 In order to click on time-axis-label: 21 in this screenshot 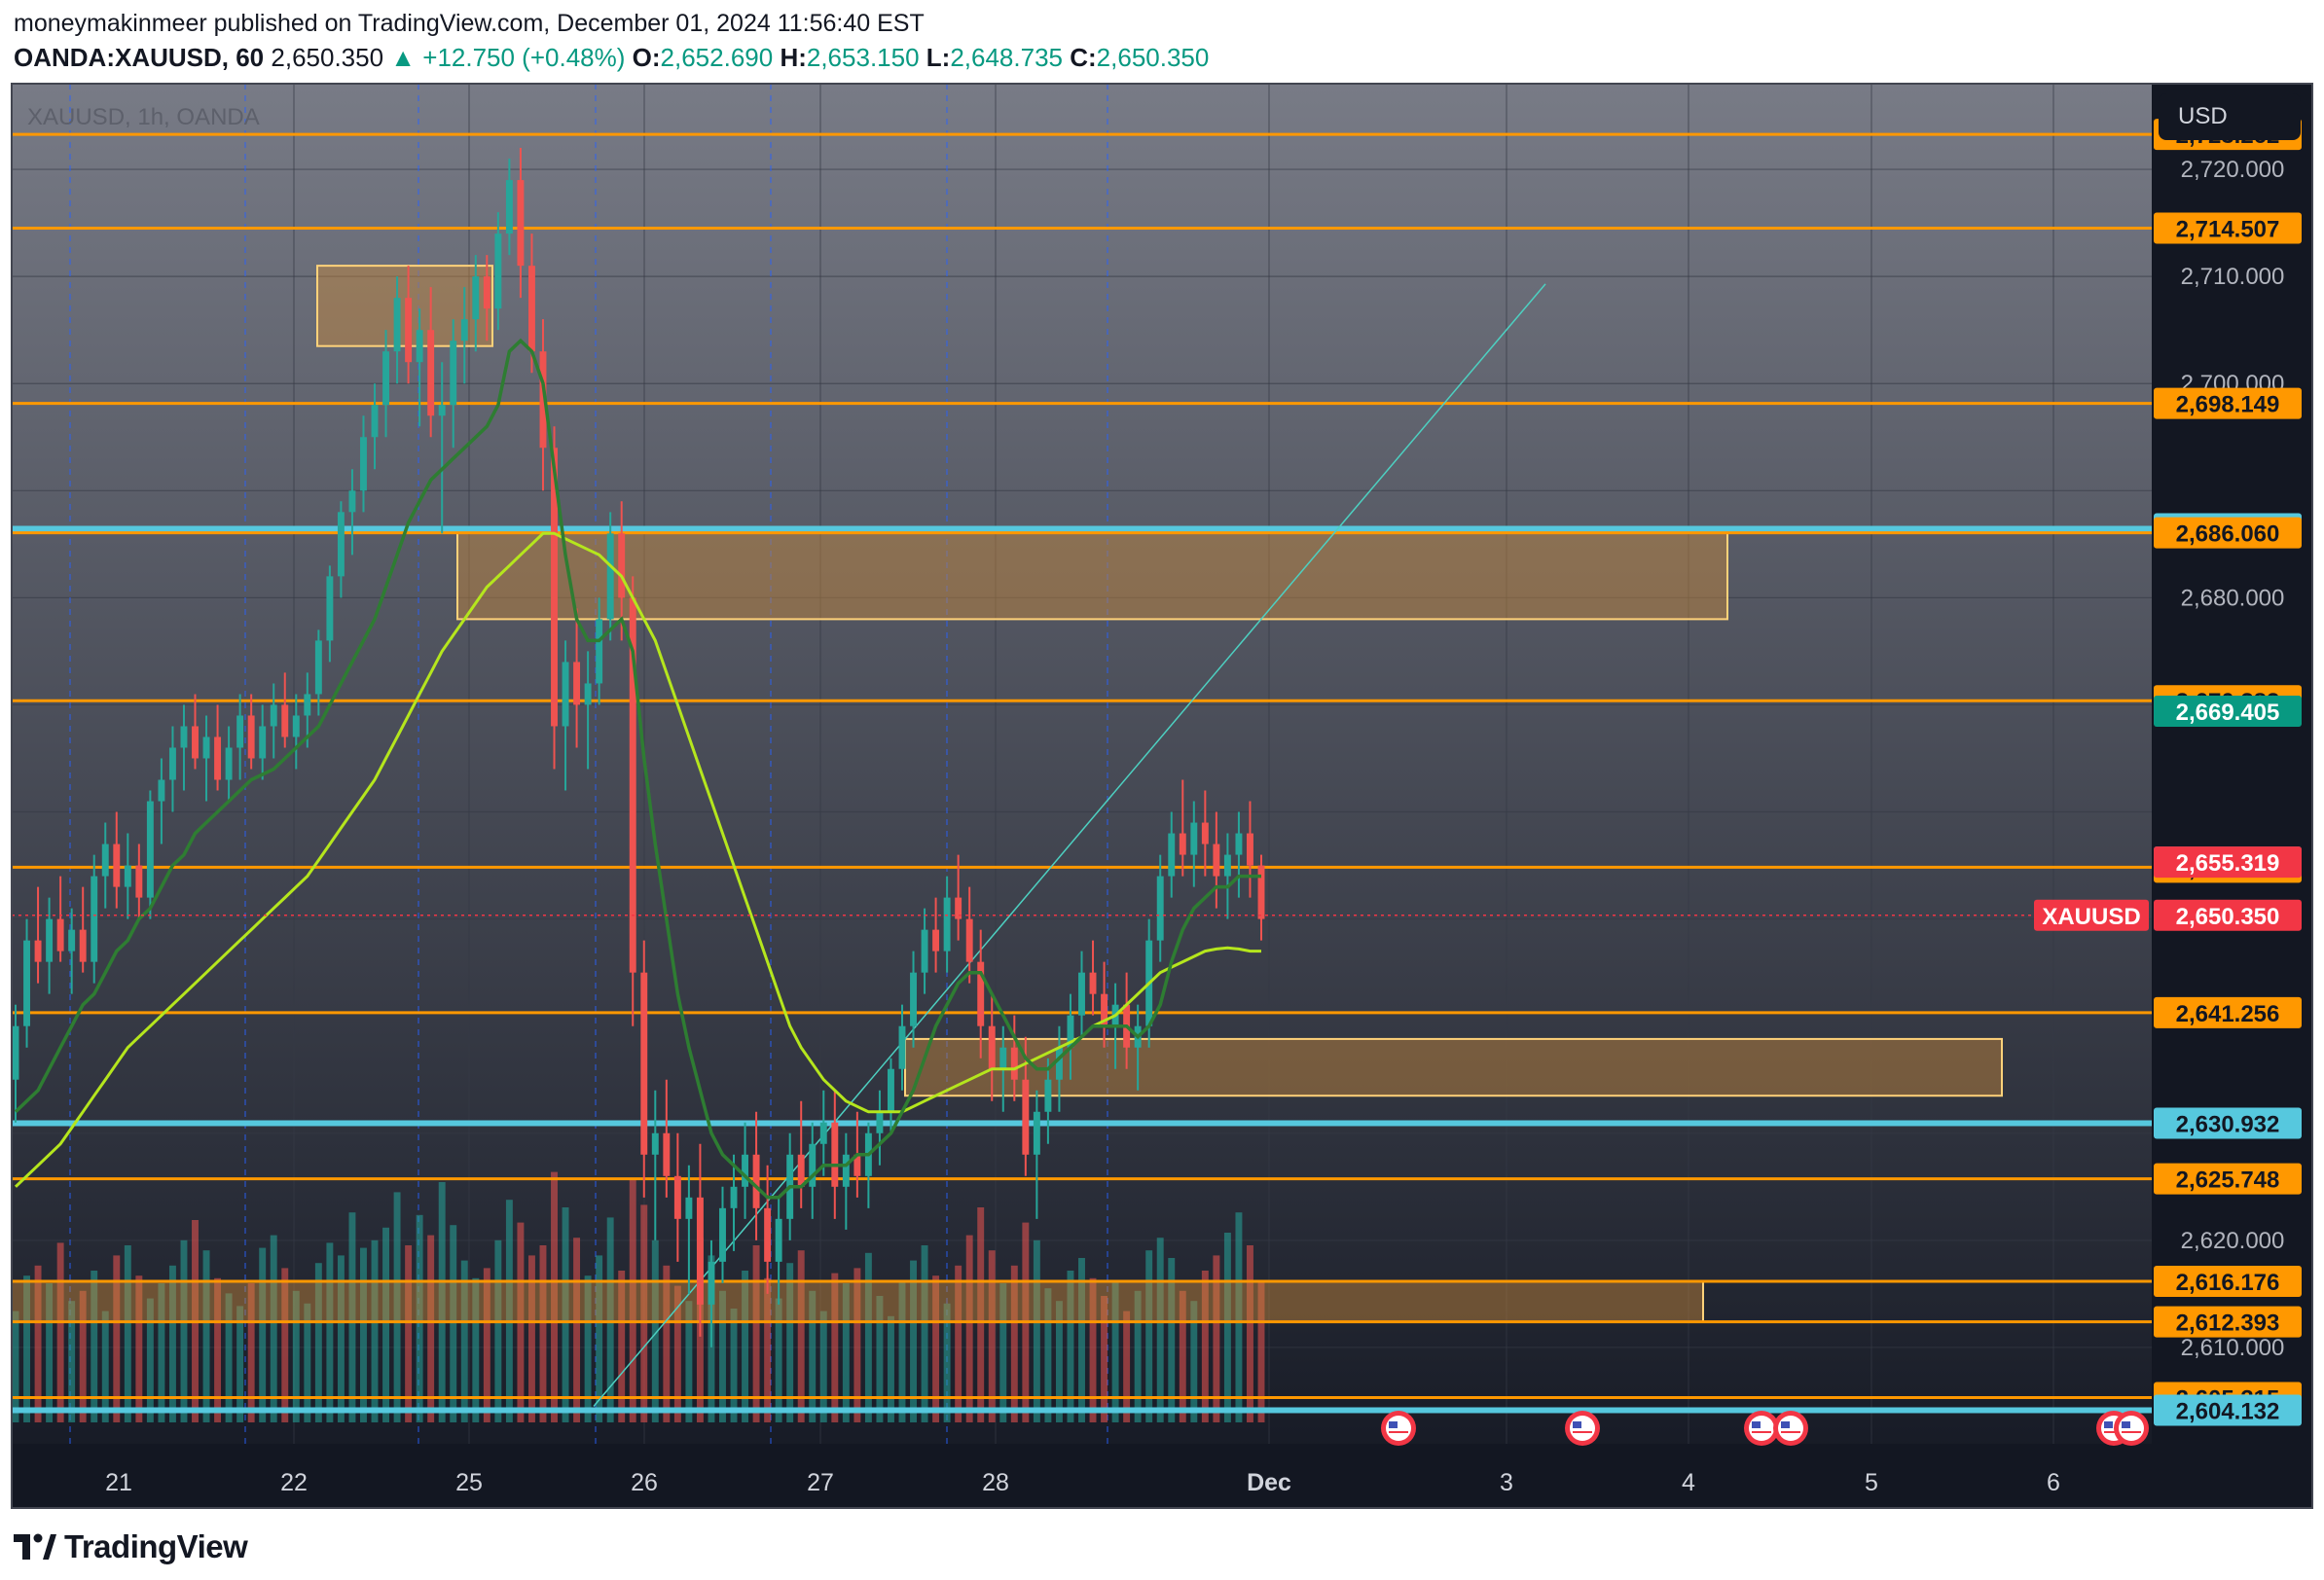, I will do `click(118, 1482)`.